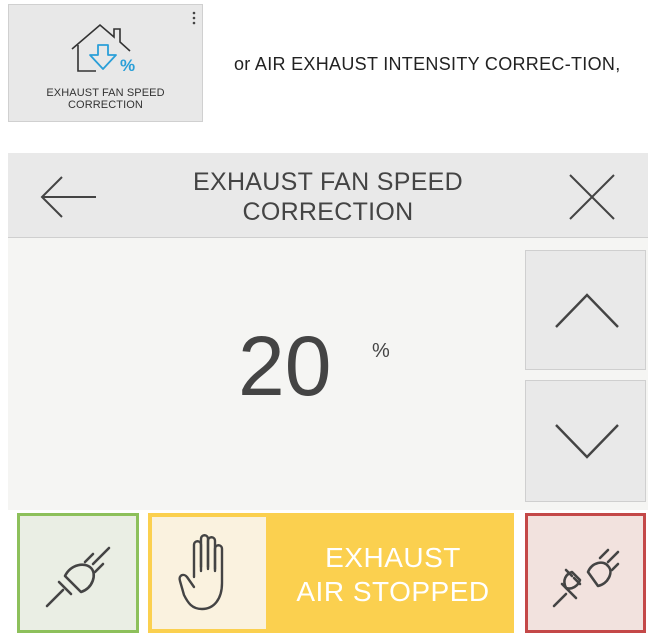 Image resolution: width=652 pixels, height=638 pixels. I want to click on disconnect-button, so click(585, 573).